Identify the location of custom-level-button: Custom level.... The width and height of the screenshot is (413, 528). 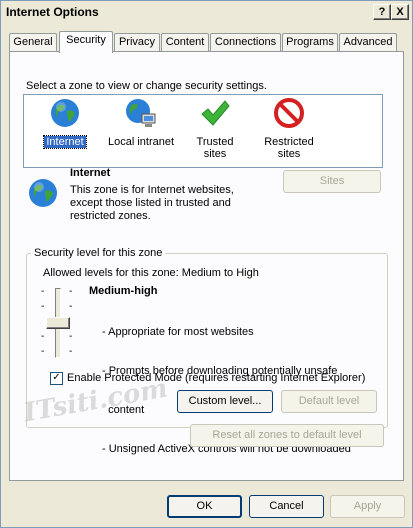
(225, 401).